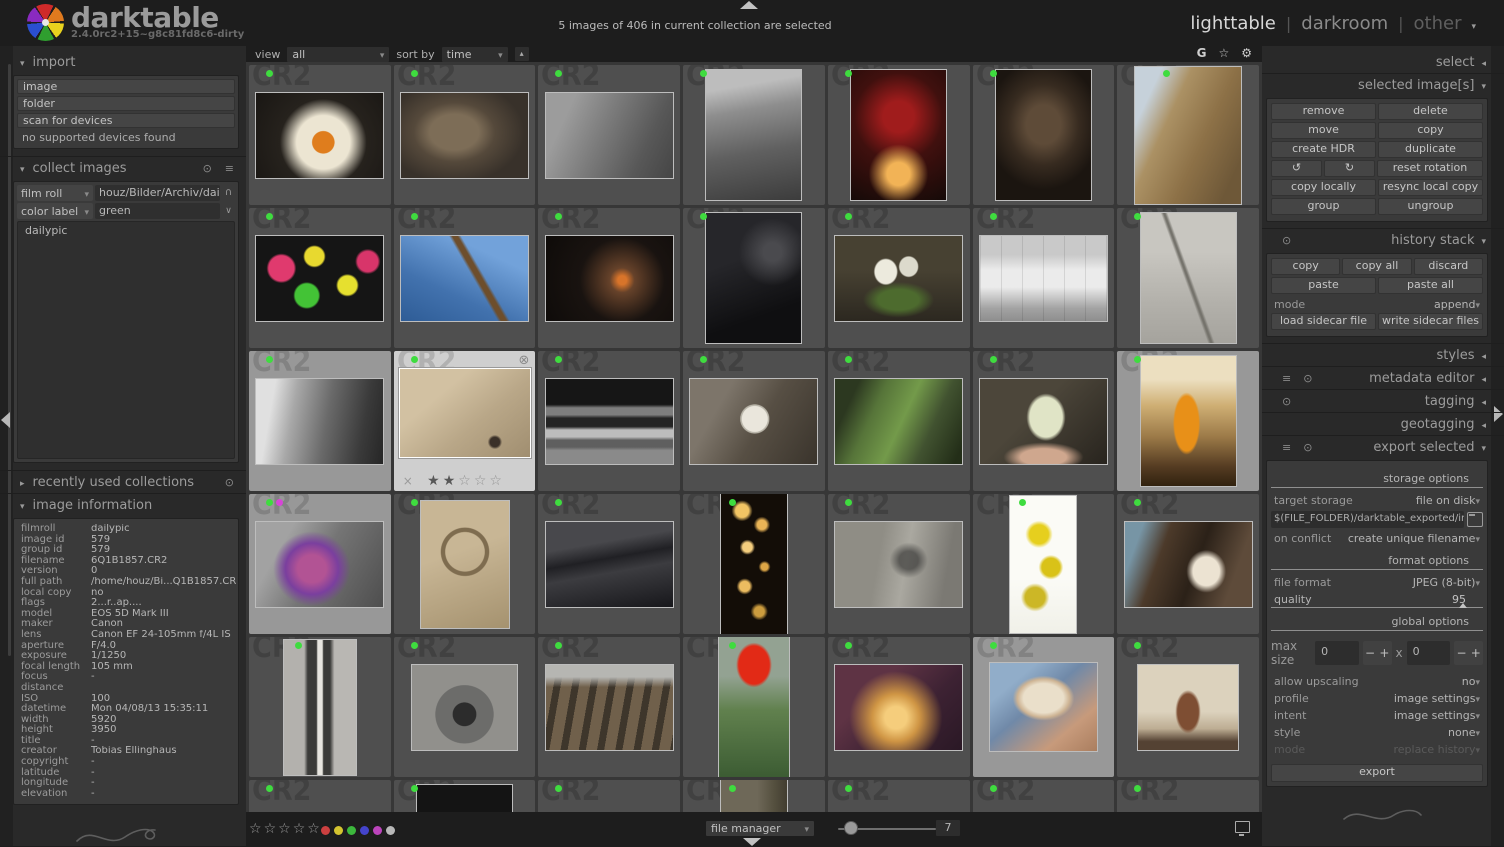 The image size is (1504, 847). I want to click on thumbnail-pending-1: CR2, so click(320, 796).